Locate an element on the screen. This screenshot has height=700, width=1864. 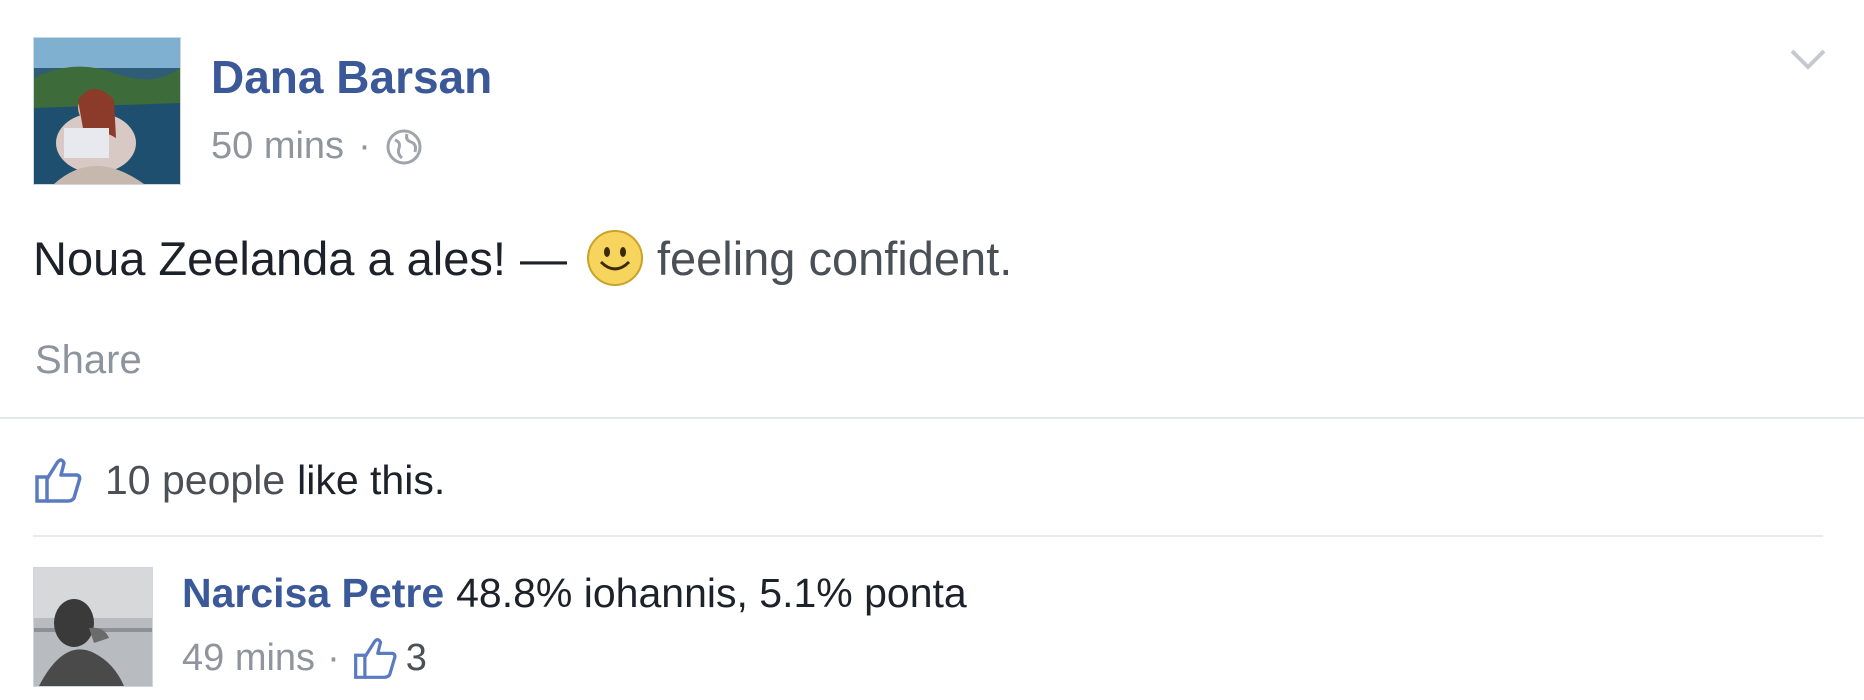
author-avatar is located at coordinates (107, 111).